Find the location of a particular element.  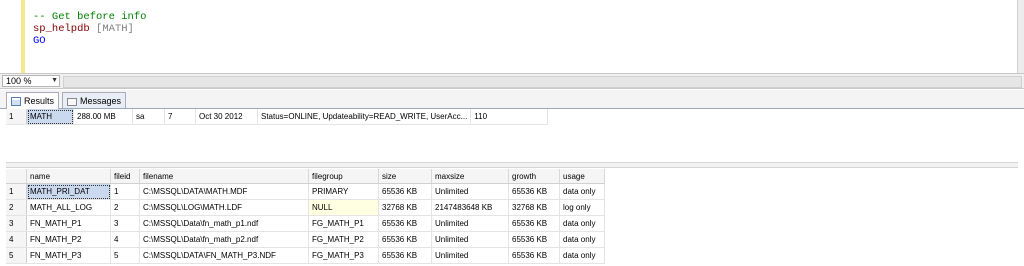

code-comment: -- Get before info is located at coordinates (90, 17).